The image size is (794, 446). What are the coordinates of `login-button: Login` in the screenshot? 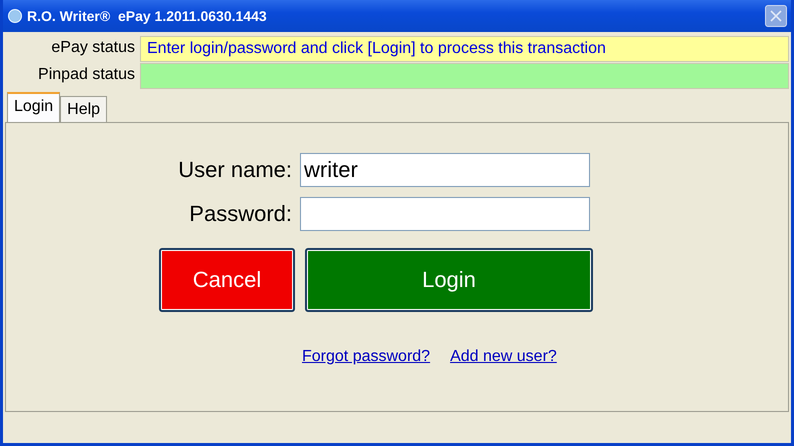 It's located at (449, 280).